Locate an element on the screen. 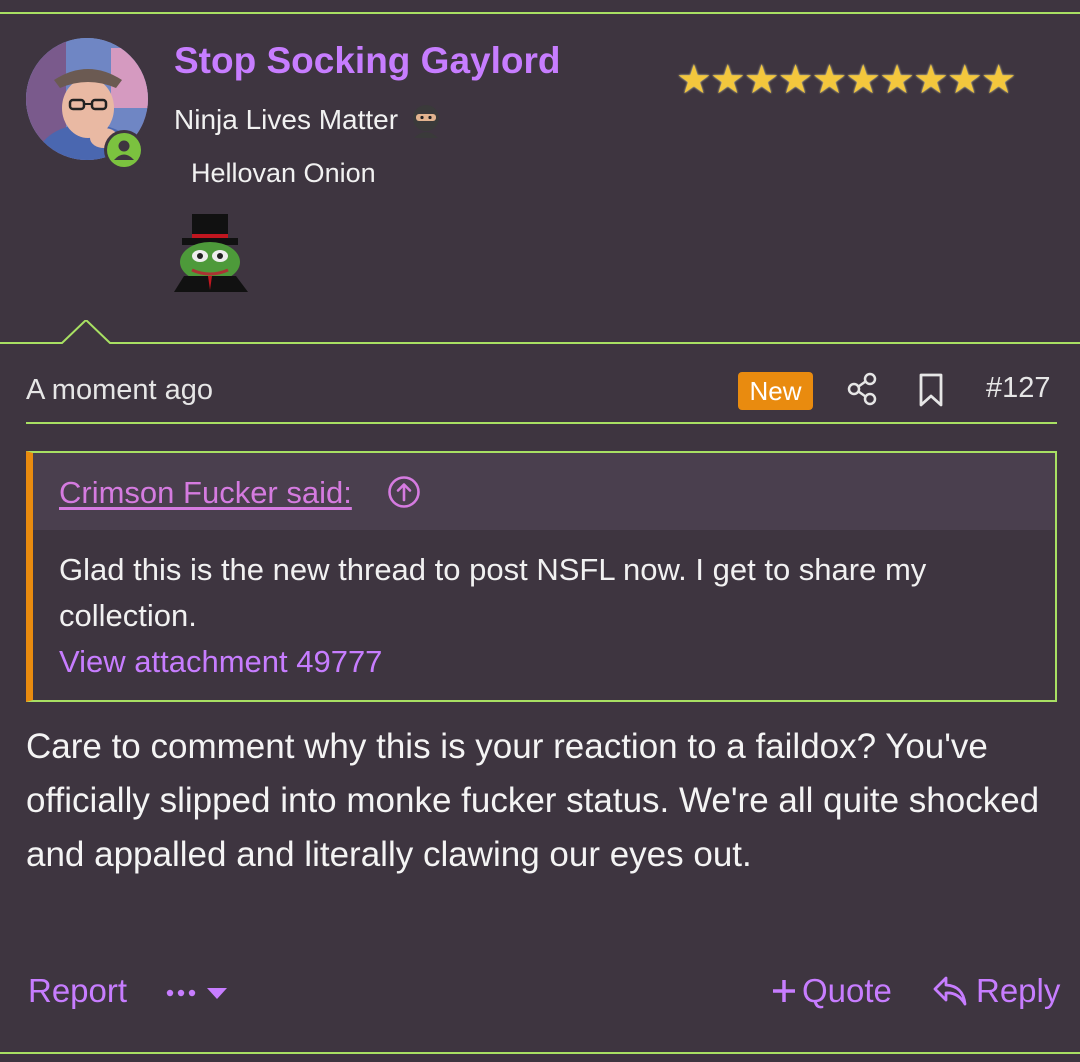 The width and height of the screenshot is (1080, 1062). user-online-icon is located at coordinates (124, 150).